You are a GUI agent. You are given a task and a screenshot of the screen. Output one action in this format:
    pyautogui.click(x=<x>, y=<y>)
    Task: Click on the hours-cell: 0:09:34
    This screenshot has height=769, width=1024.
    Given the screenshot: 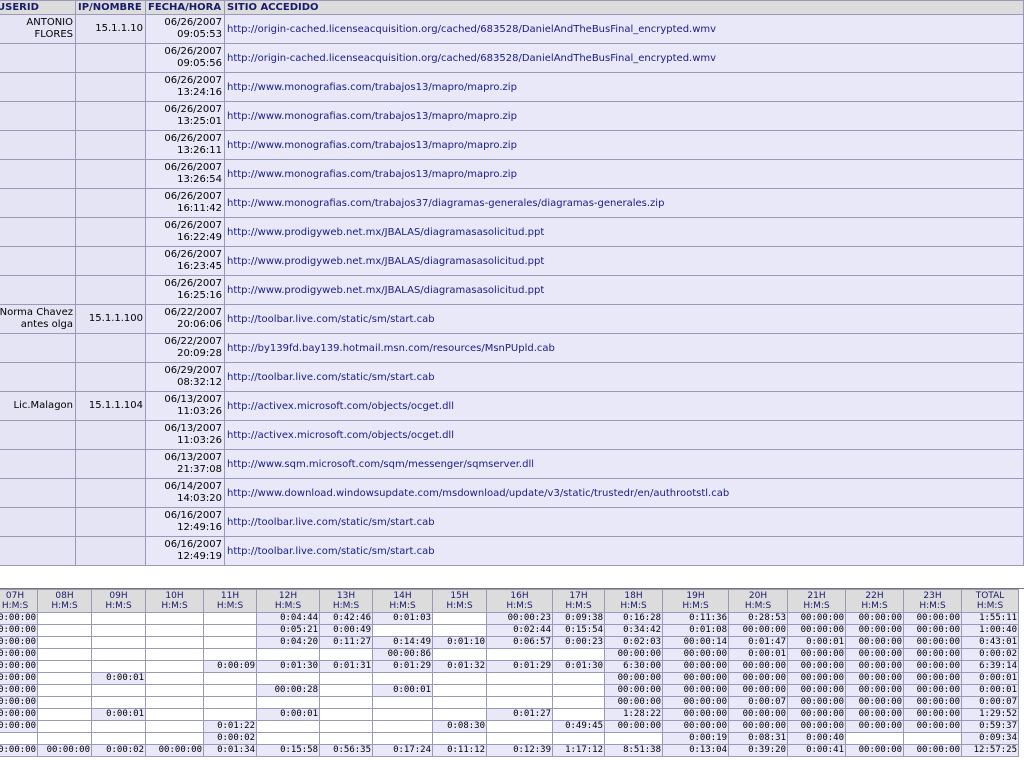 What is the action you would take?
    pyautogui.click(x=990, y=738)
    